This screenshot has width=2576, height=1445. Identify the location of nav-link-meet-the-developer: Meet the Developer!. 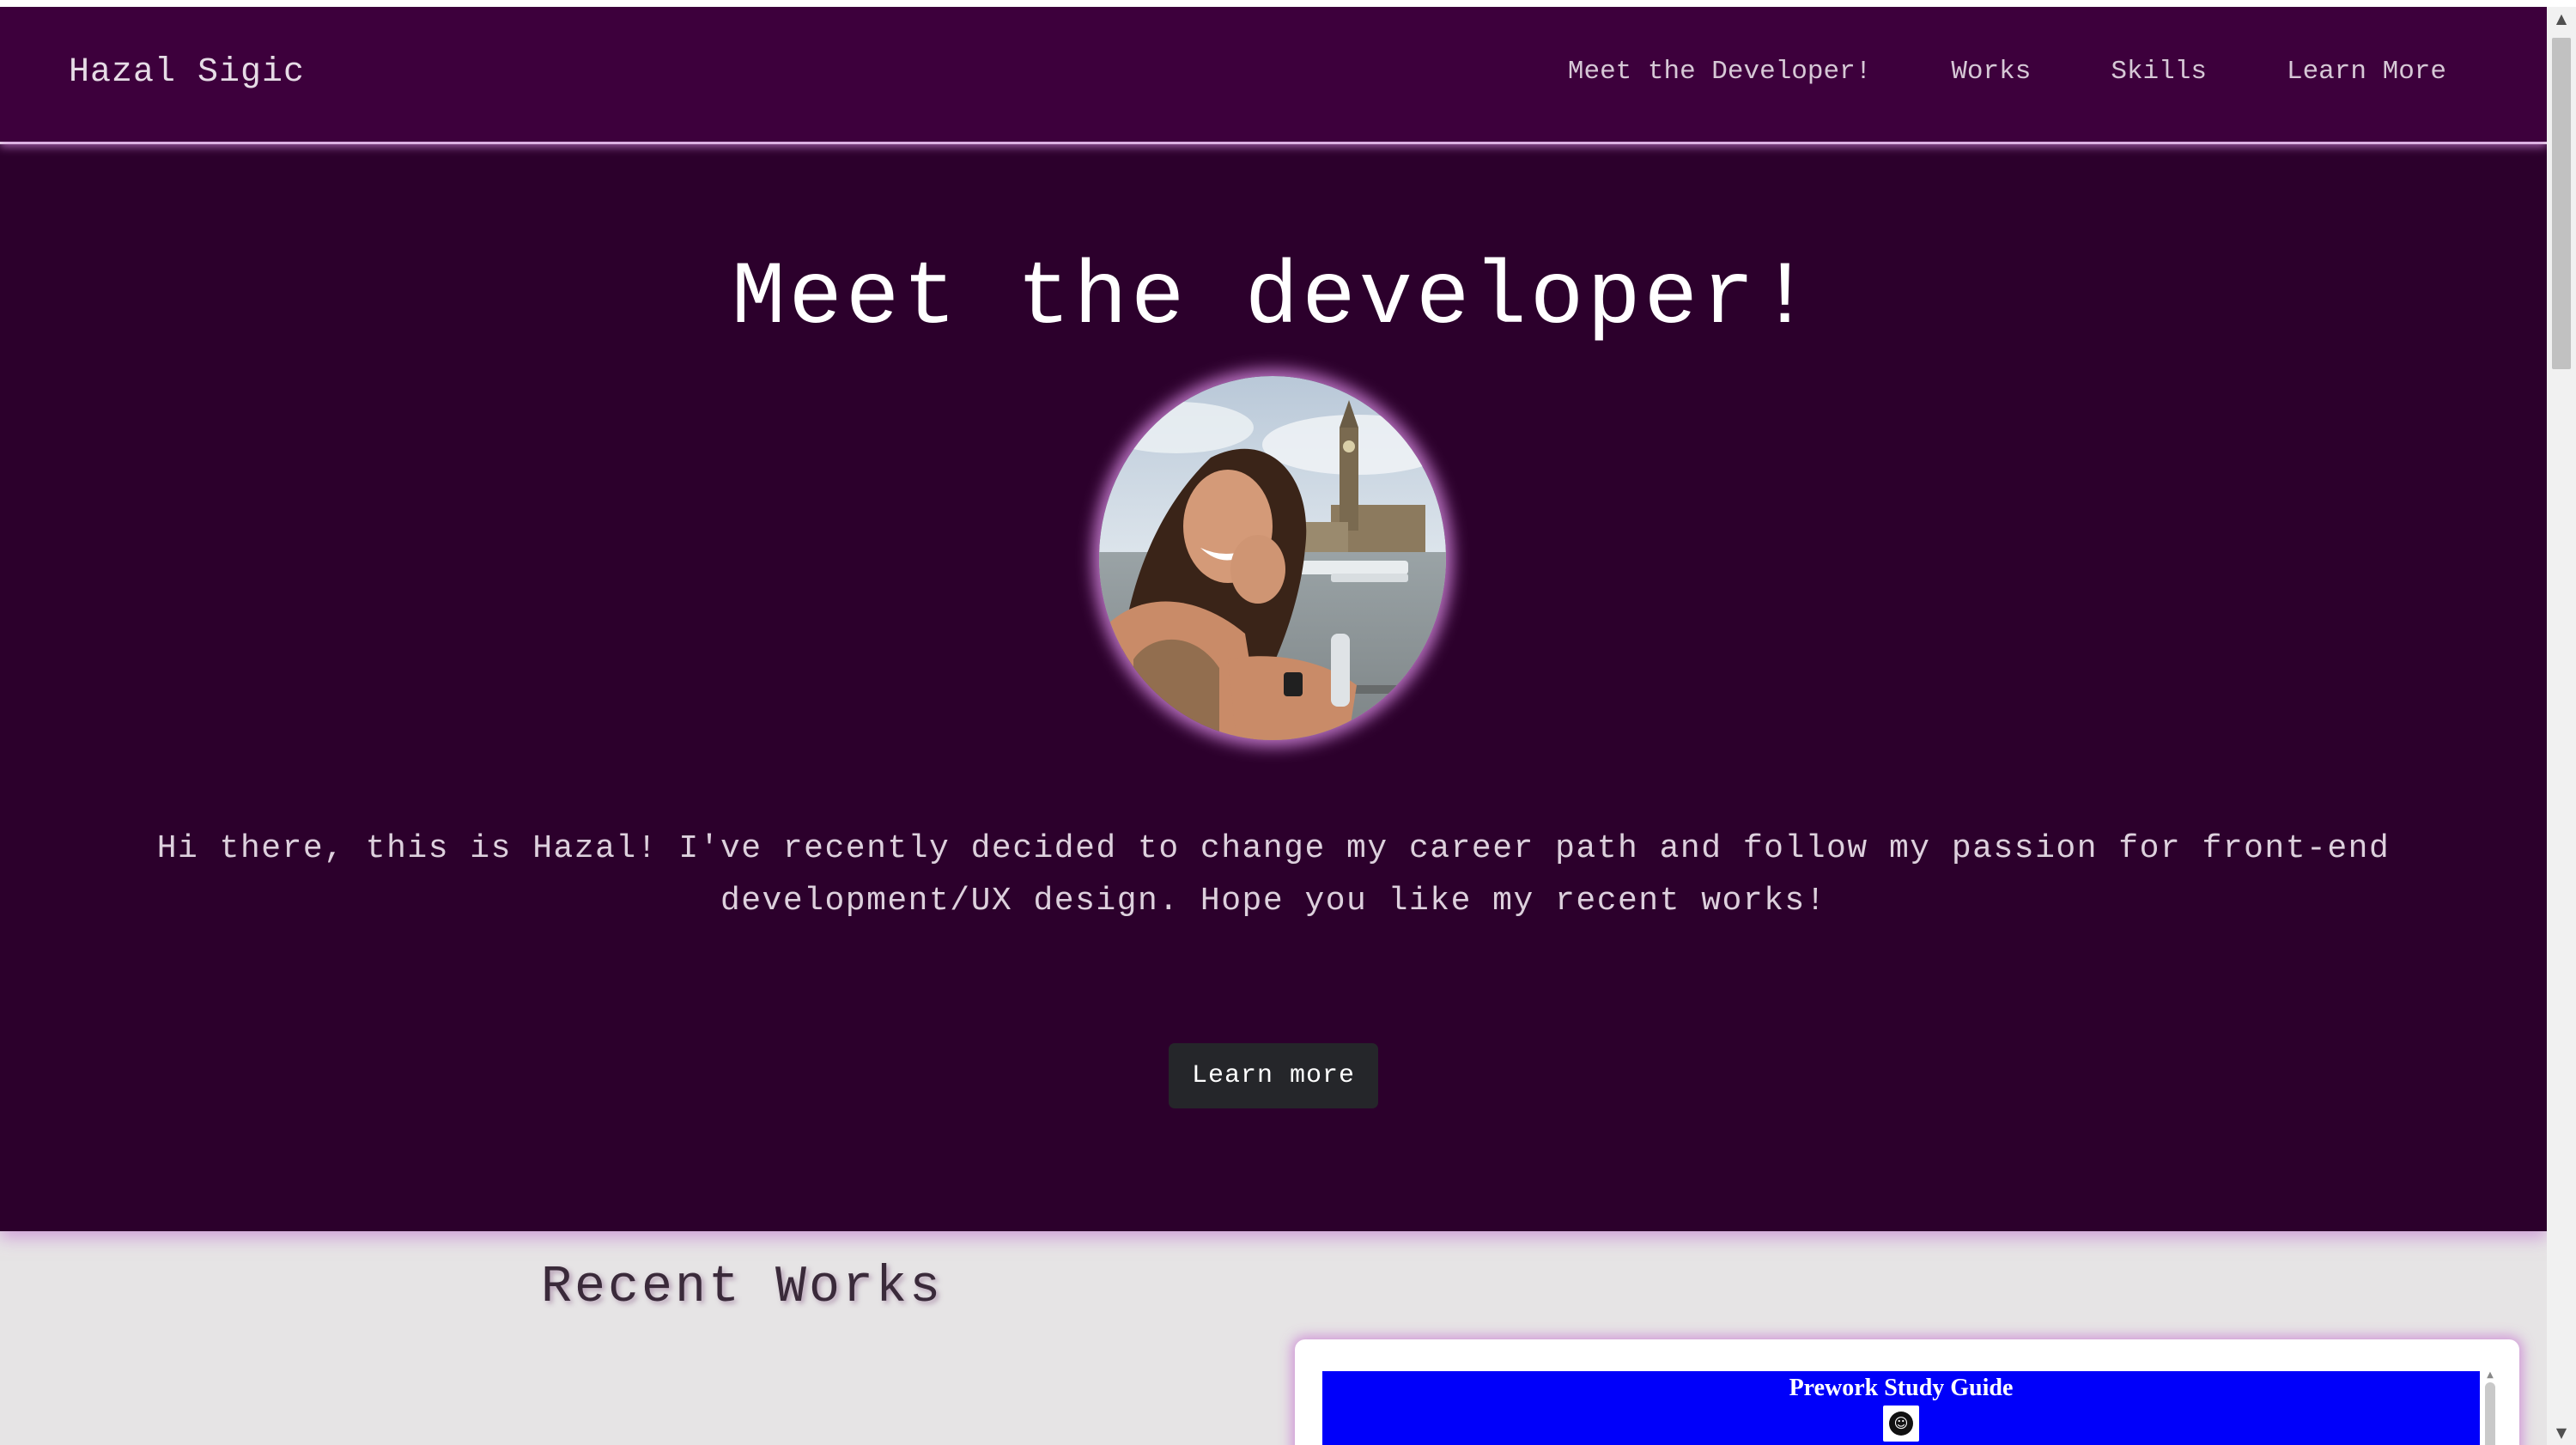
(1719, 72).